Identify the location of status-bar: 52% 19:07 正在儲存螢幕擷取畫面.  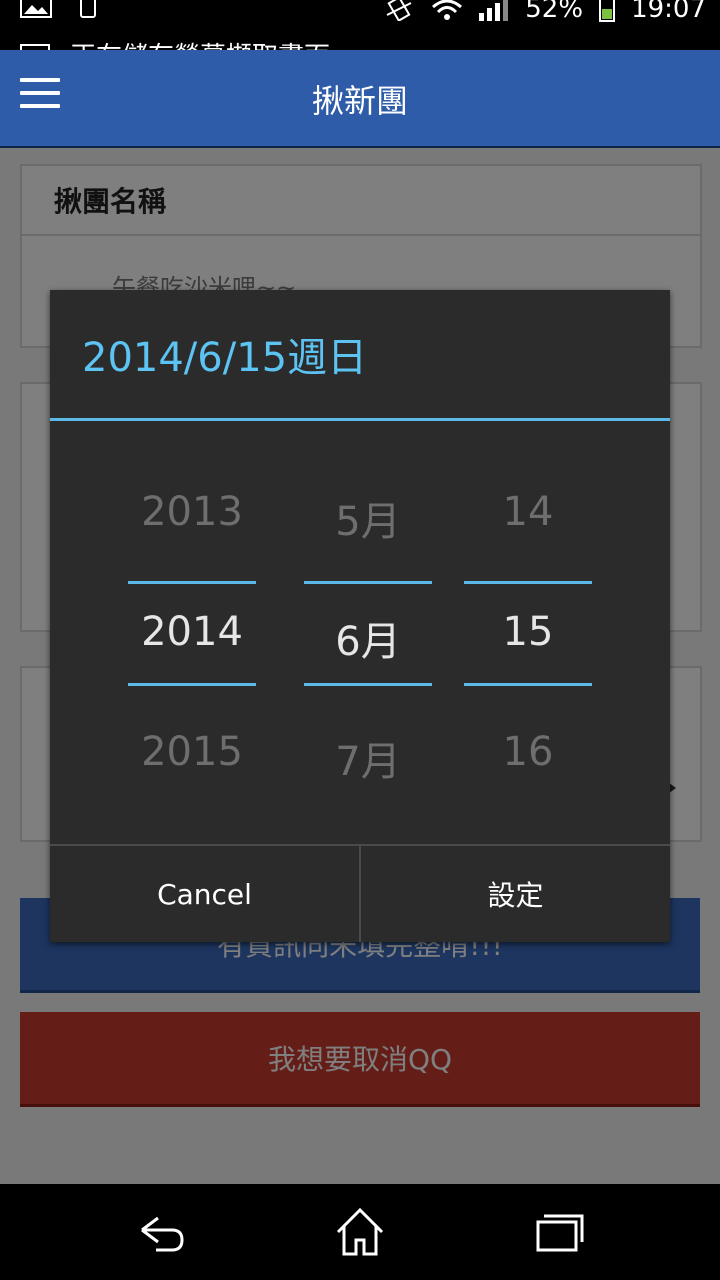
(360, 36).